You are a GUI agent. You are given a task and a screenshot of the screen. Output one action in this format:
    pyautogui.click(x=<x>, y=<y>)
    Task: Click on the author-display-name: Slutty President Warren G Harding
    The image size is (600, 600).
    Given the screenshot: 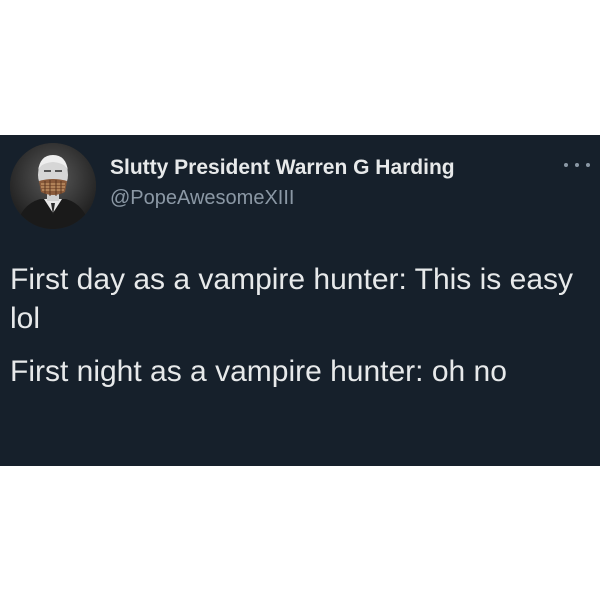 What is the action you would take?
    pyautogui.click(x=282, y=168)
    